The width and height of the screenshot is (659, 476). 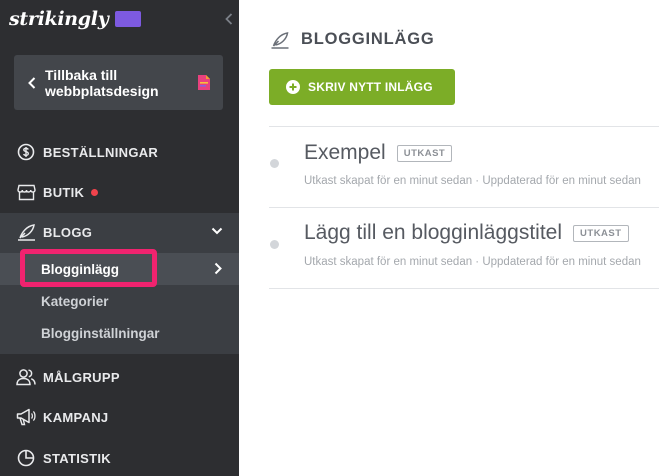 I want to click on sidebar-item-statistics: STATISTIK, so click(x=119, y=457).